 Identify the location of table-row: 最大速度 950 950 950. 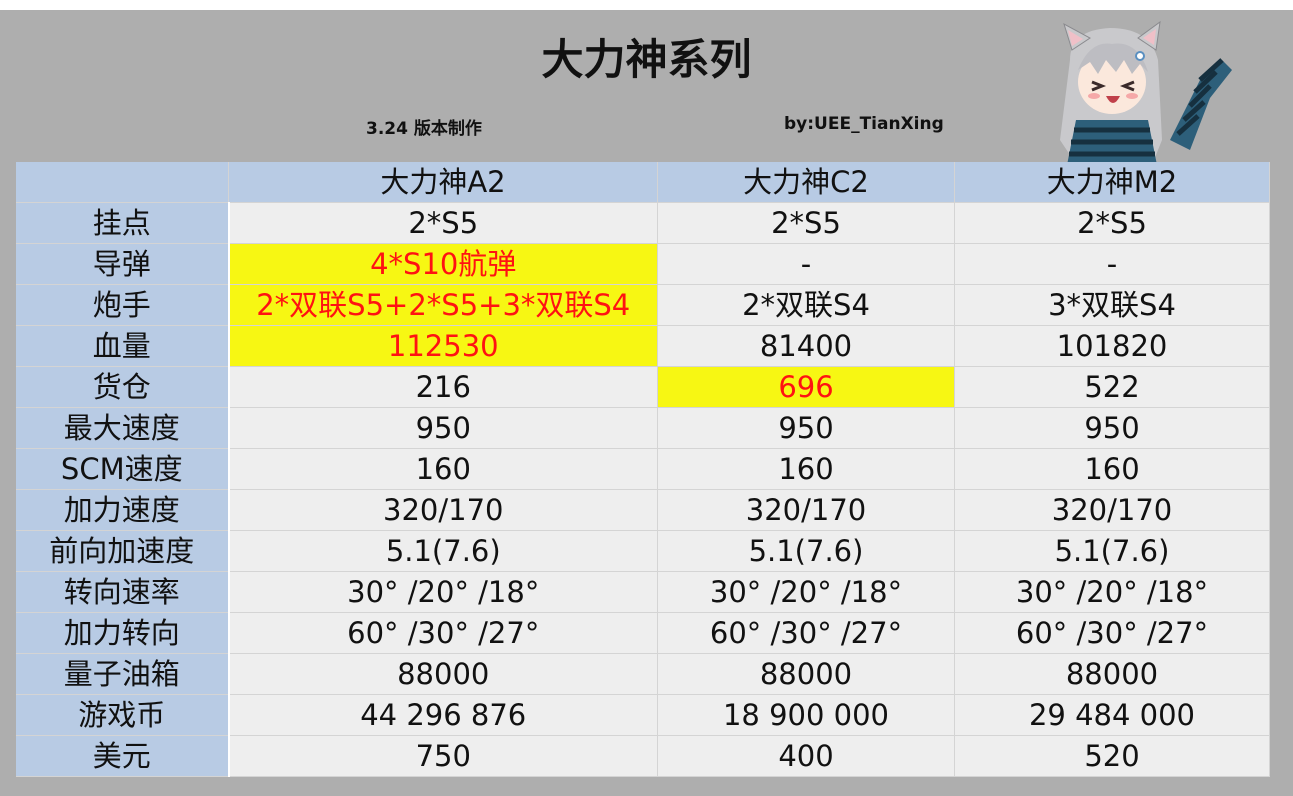
(643, 428).